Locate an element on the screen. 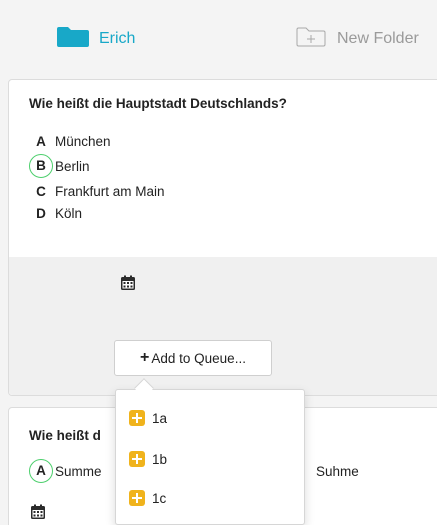 The width and height of the screenshot is (437, 525). question-title: Wie heißt d is located at coordinates (65, 435).